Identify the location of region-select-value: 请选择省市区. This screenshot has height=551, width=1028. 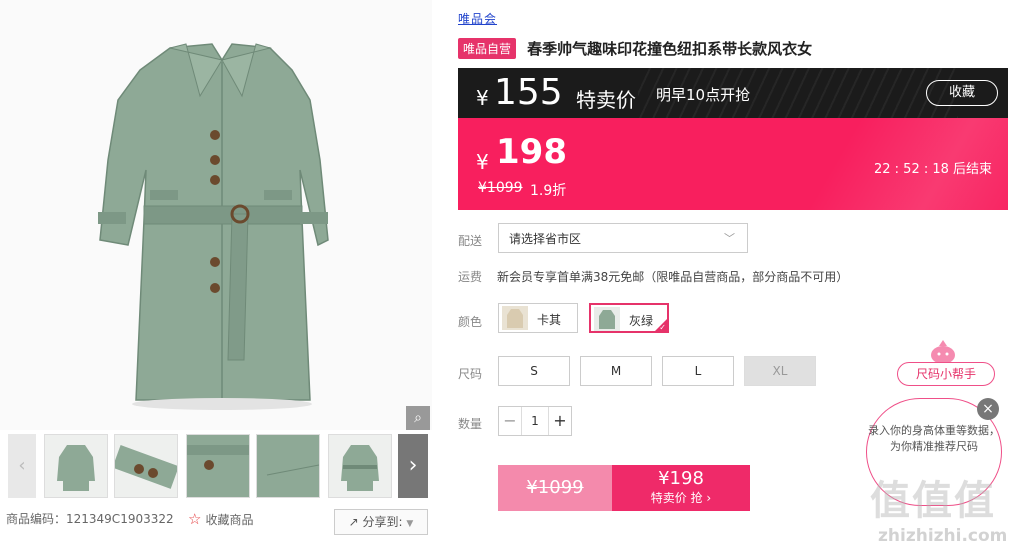
(545, 239).